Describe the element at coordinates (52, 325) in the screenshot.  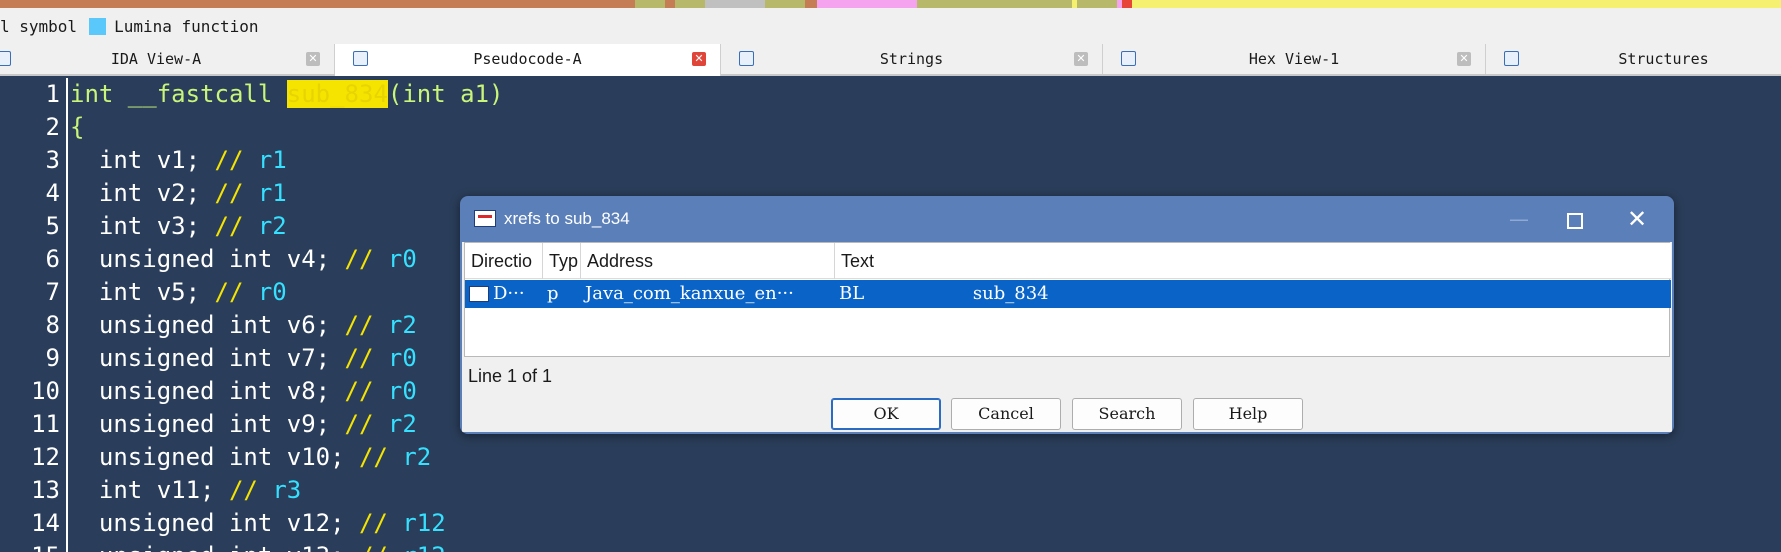
I see `line-number: 8` at that location.